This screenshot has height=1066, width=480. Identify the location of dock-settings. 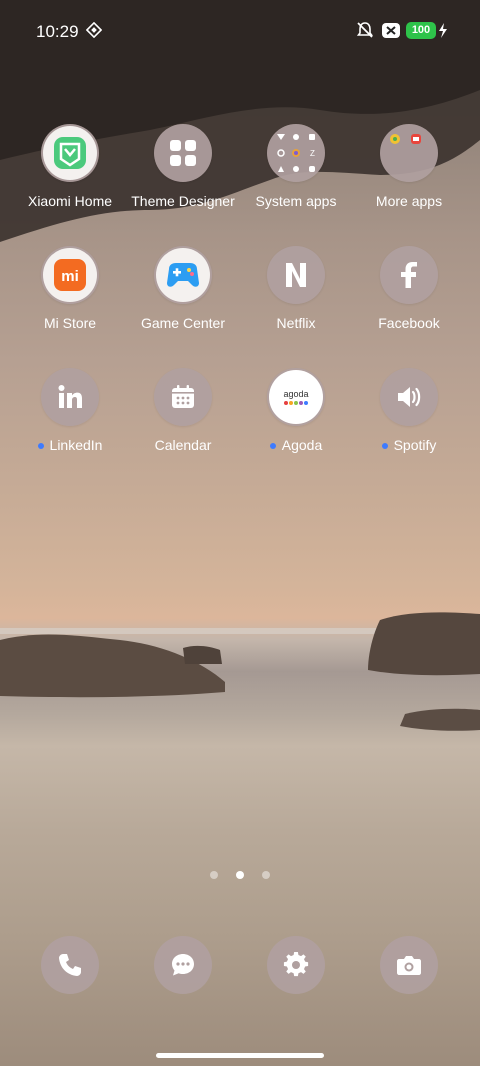
(296, 965).